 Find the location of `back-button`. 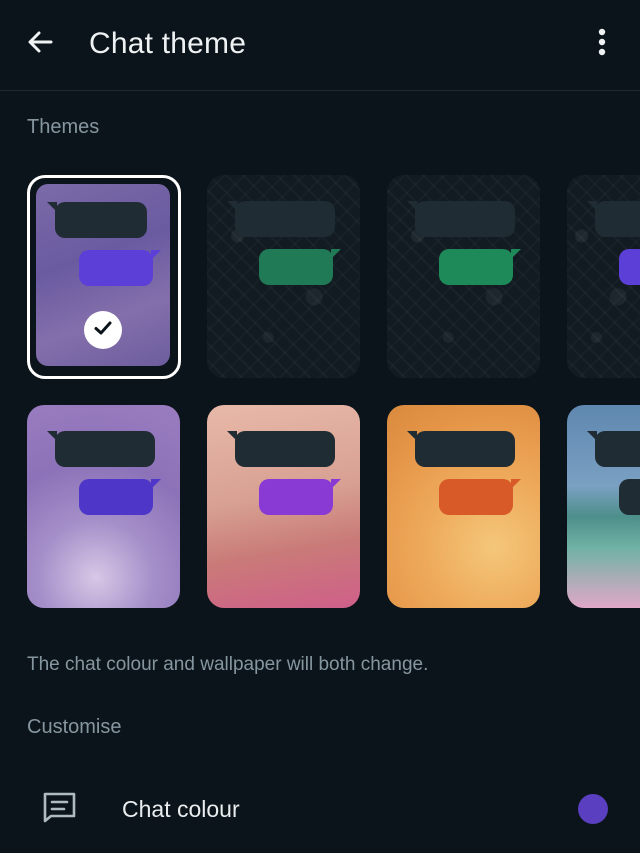

back-button is located at coordinates (40, 44).